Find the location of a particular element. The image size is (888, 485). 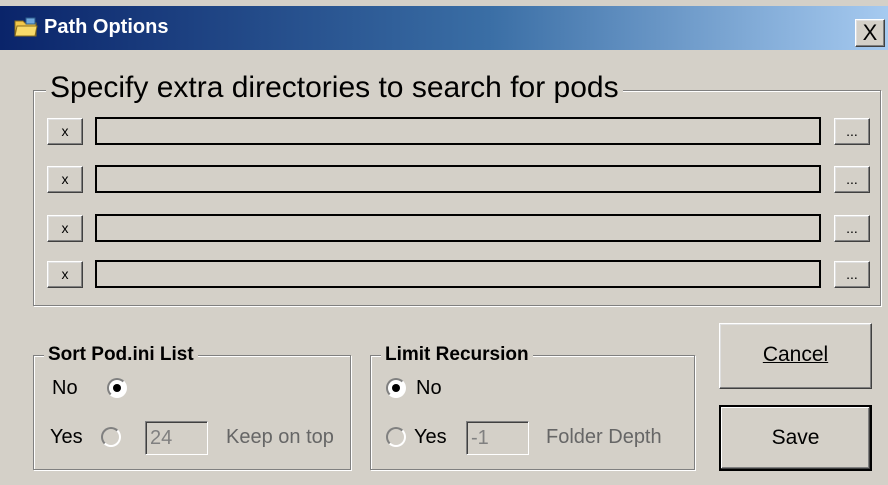

save-button: Save is located at coordinates (795, 438).